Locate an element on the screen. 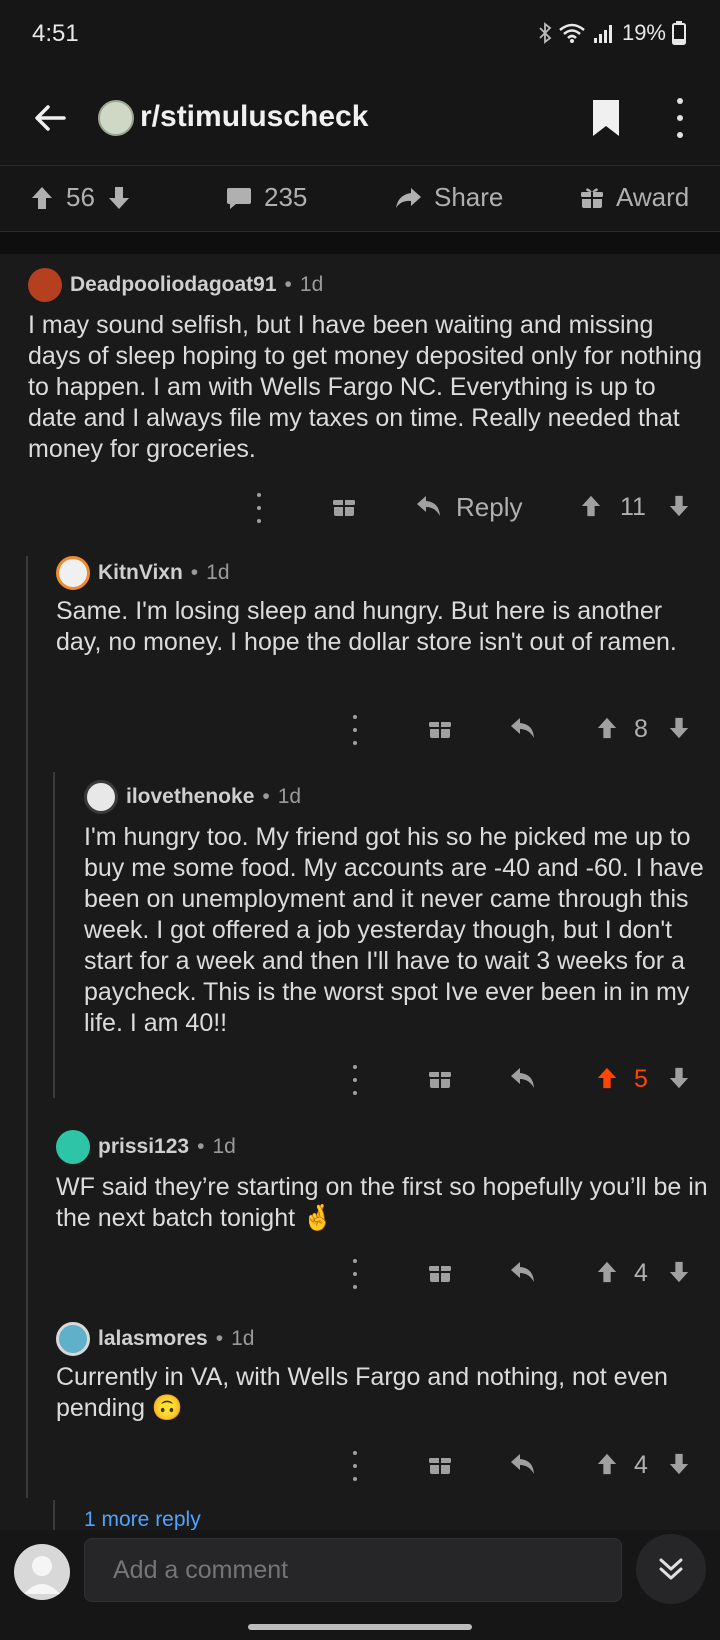 This screenshot has width=720, height=1640. status-time: 4:51 is located at coordinates (55, 33).